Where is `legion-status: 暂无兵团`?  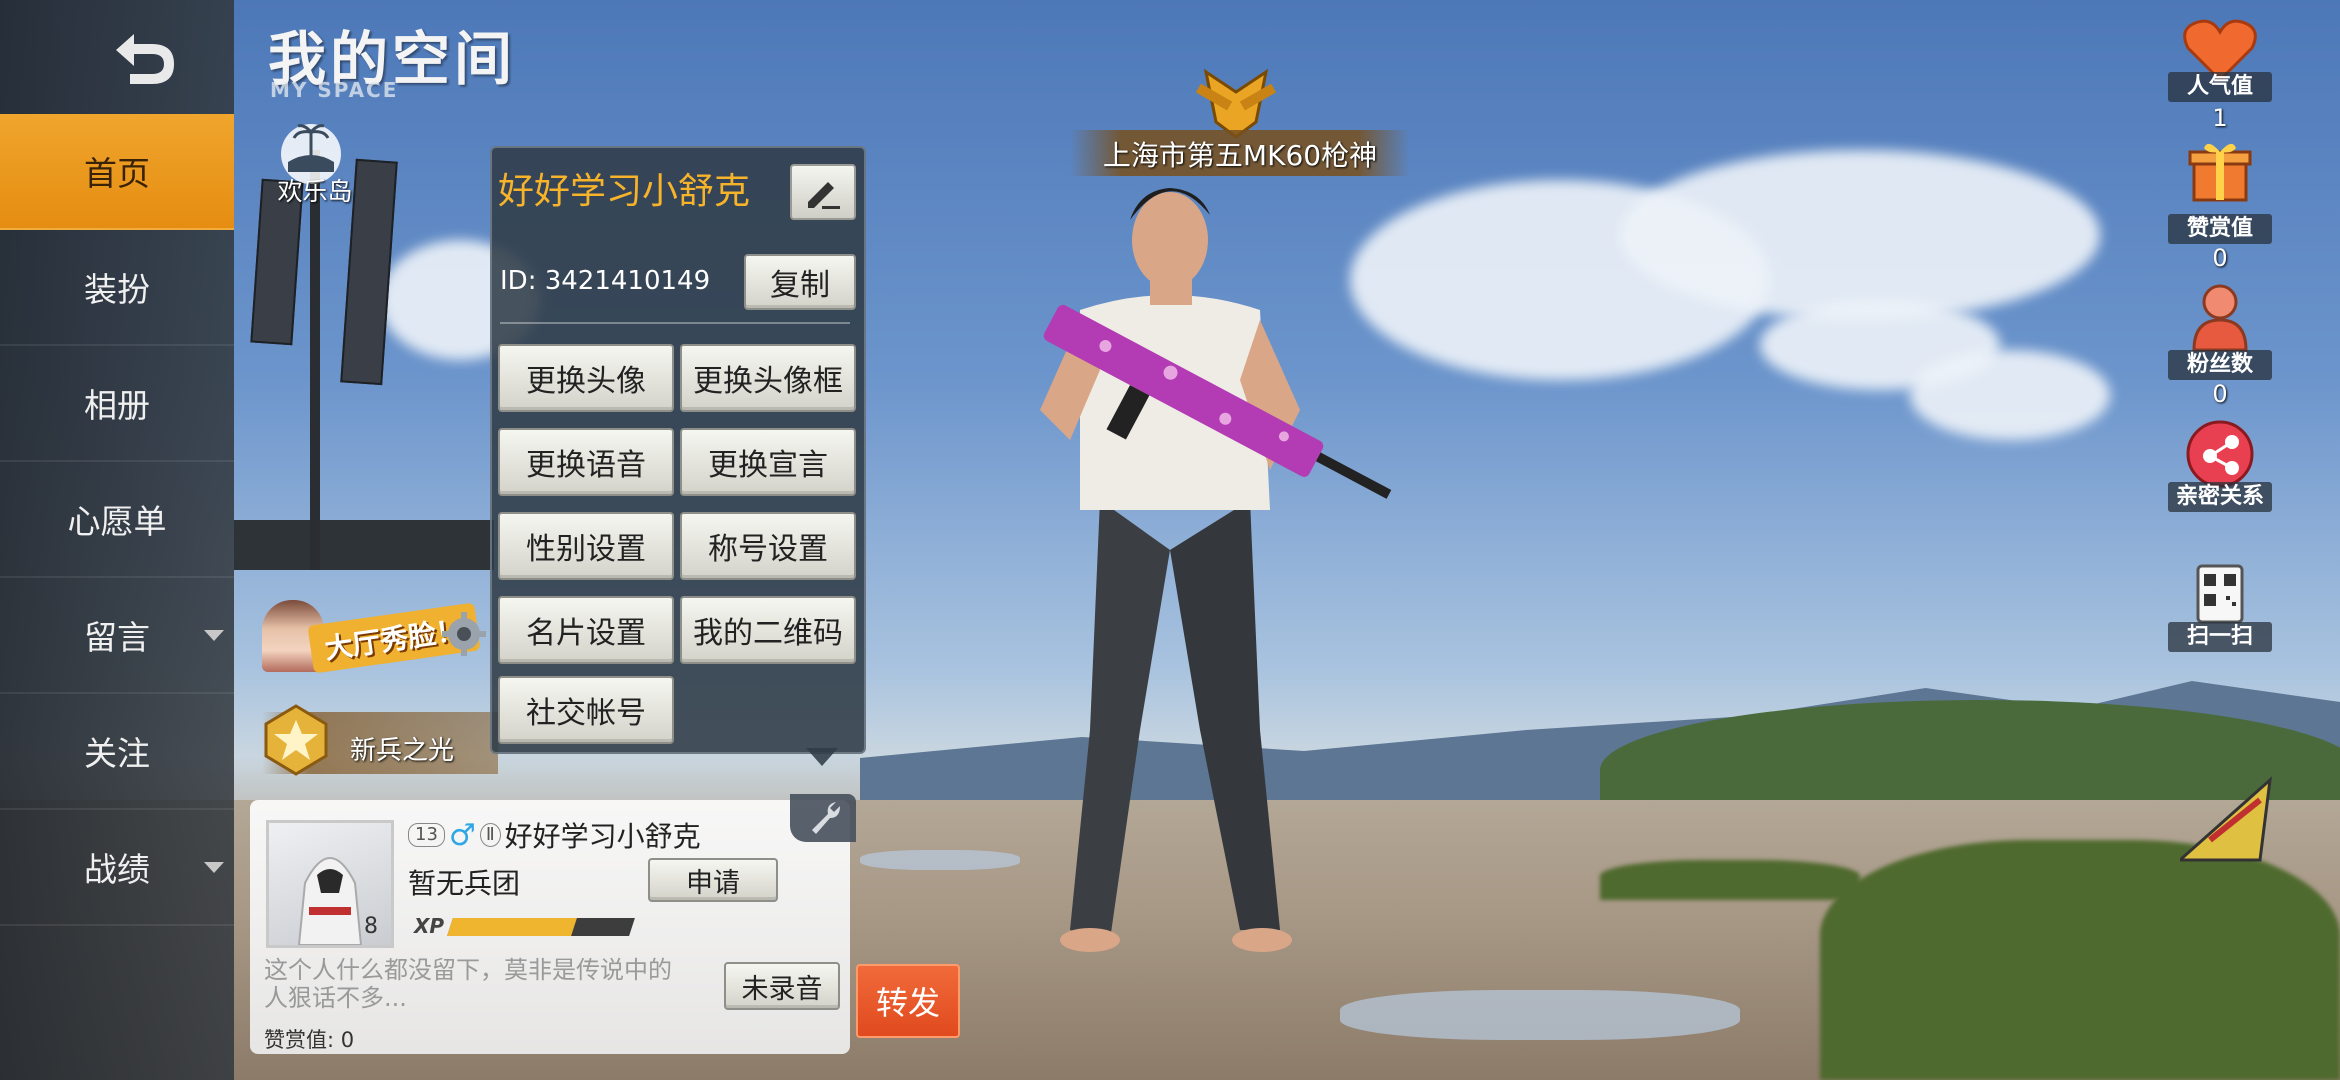 legion-status: 暂无兵团 is located at coordinates (464, 883).